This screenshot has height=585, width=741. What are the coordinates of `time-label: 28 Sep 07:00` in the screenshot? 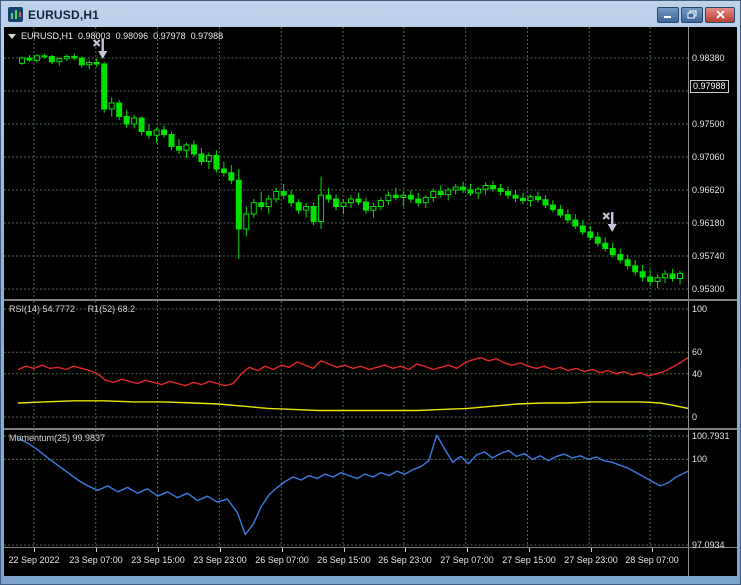 It's located at (652, 560).